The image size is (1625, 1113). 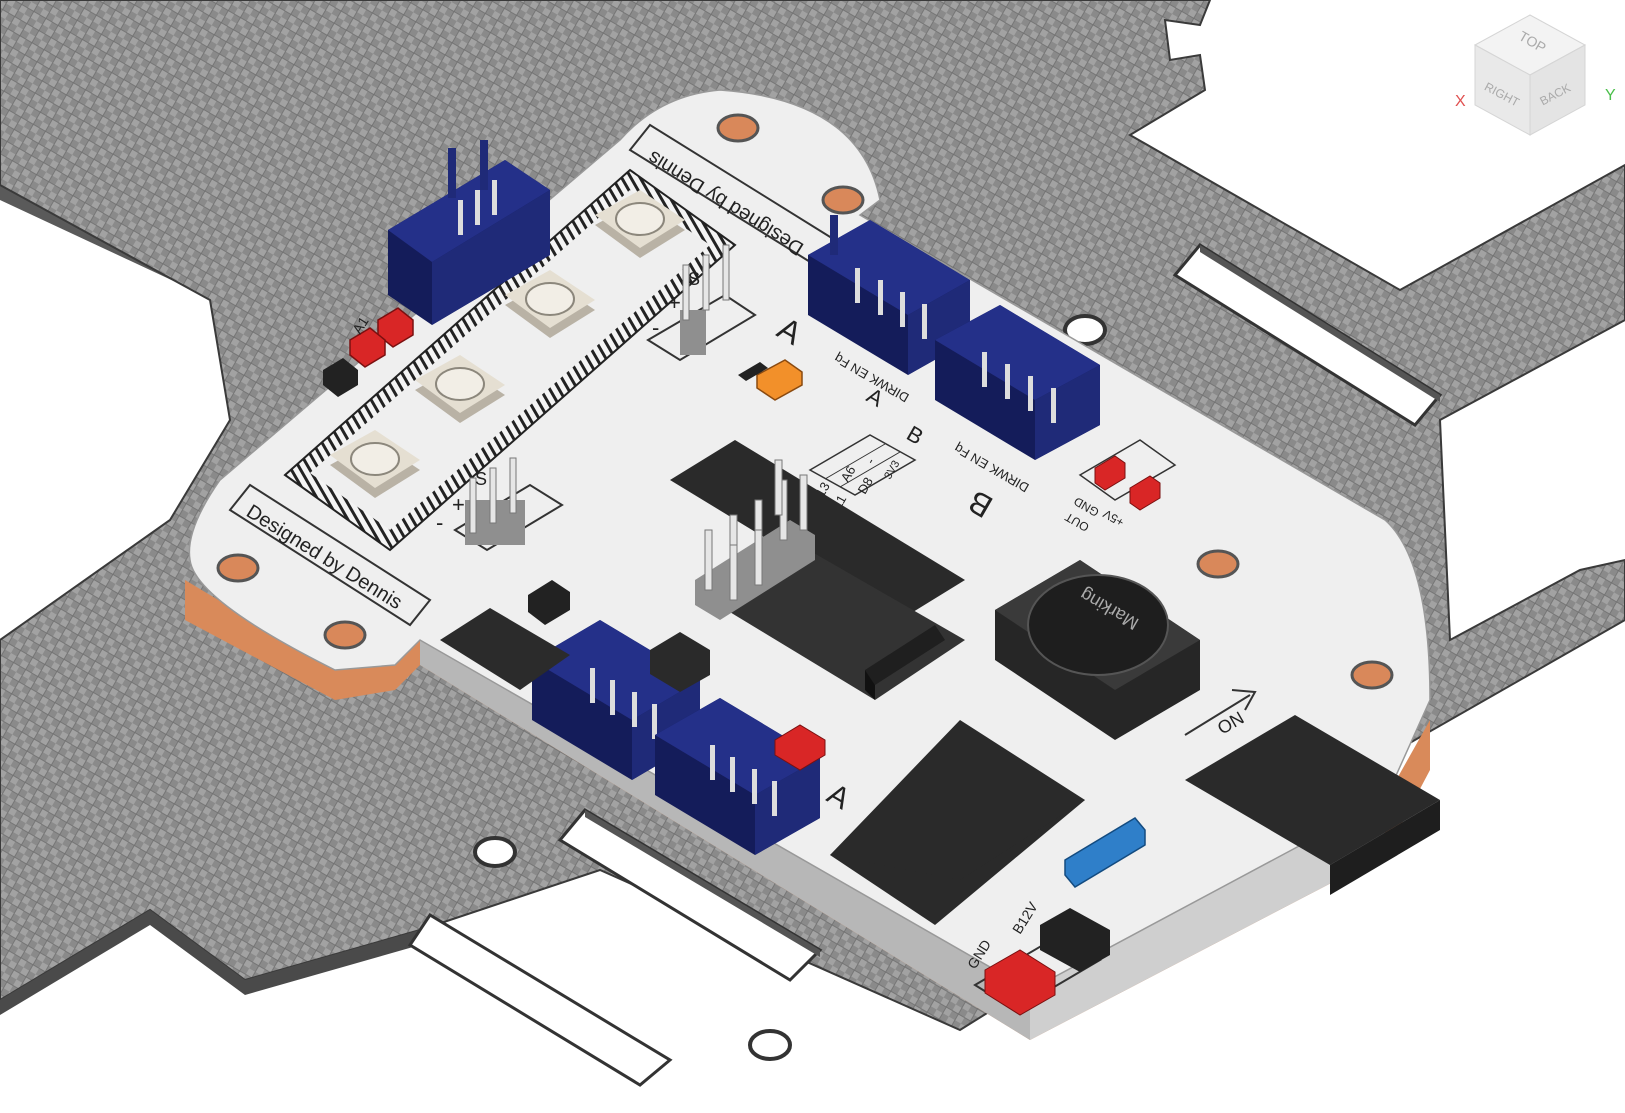 What do you see at coordinates (694, 279) in the screenshot?
I see `servo-s-1: S` at bounding box center [694, 279].